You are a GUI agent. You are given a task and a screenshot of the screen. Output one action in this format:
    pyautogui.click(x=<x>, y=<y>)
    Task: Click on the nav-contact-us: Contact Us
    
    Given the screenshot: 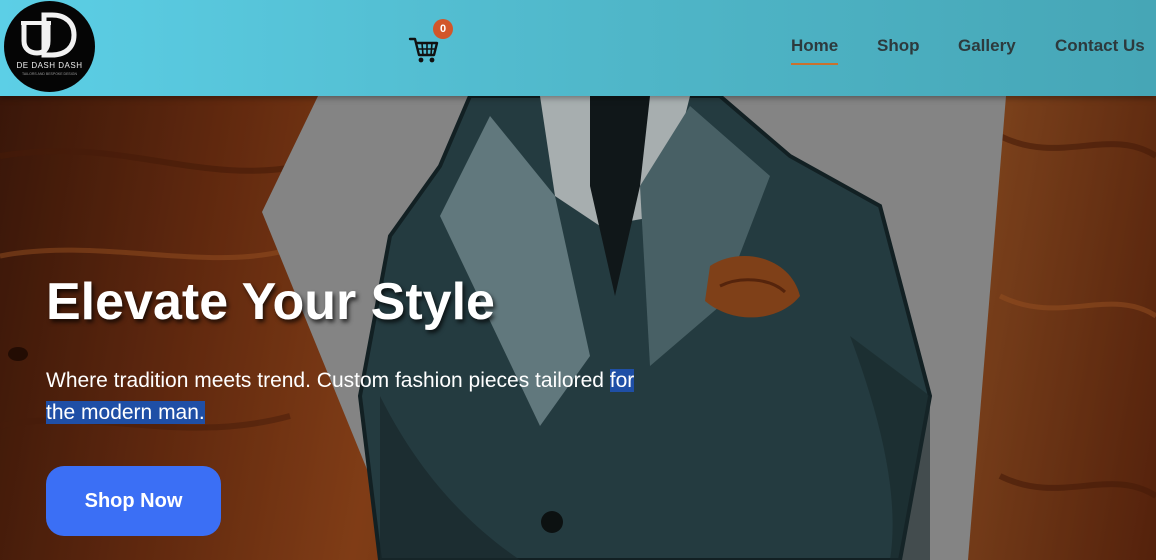 What is the action you would take?
    pyautogui.click(x=1100, y=47)
    